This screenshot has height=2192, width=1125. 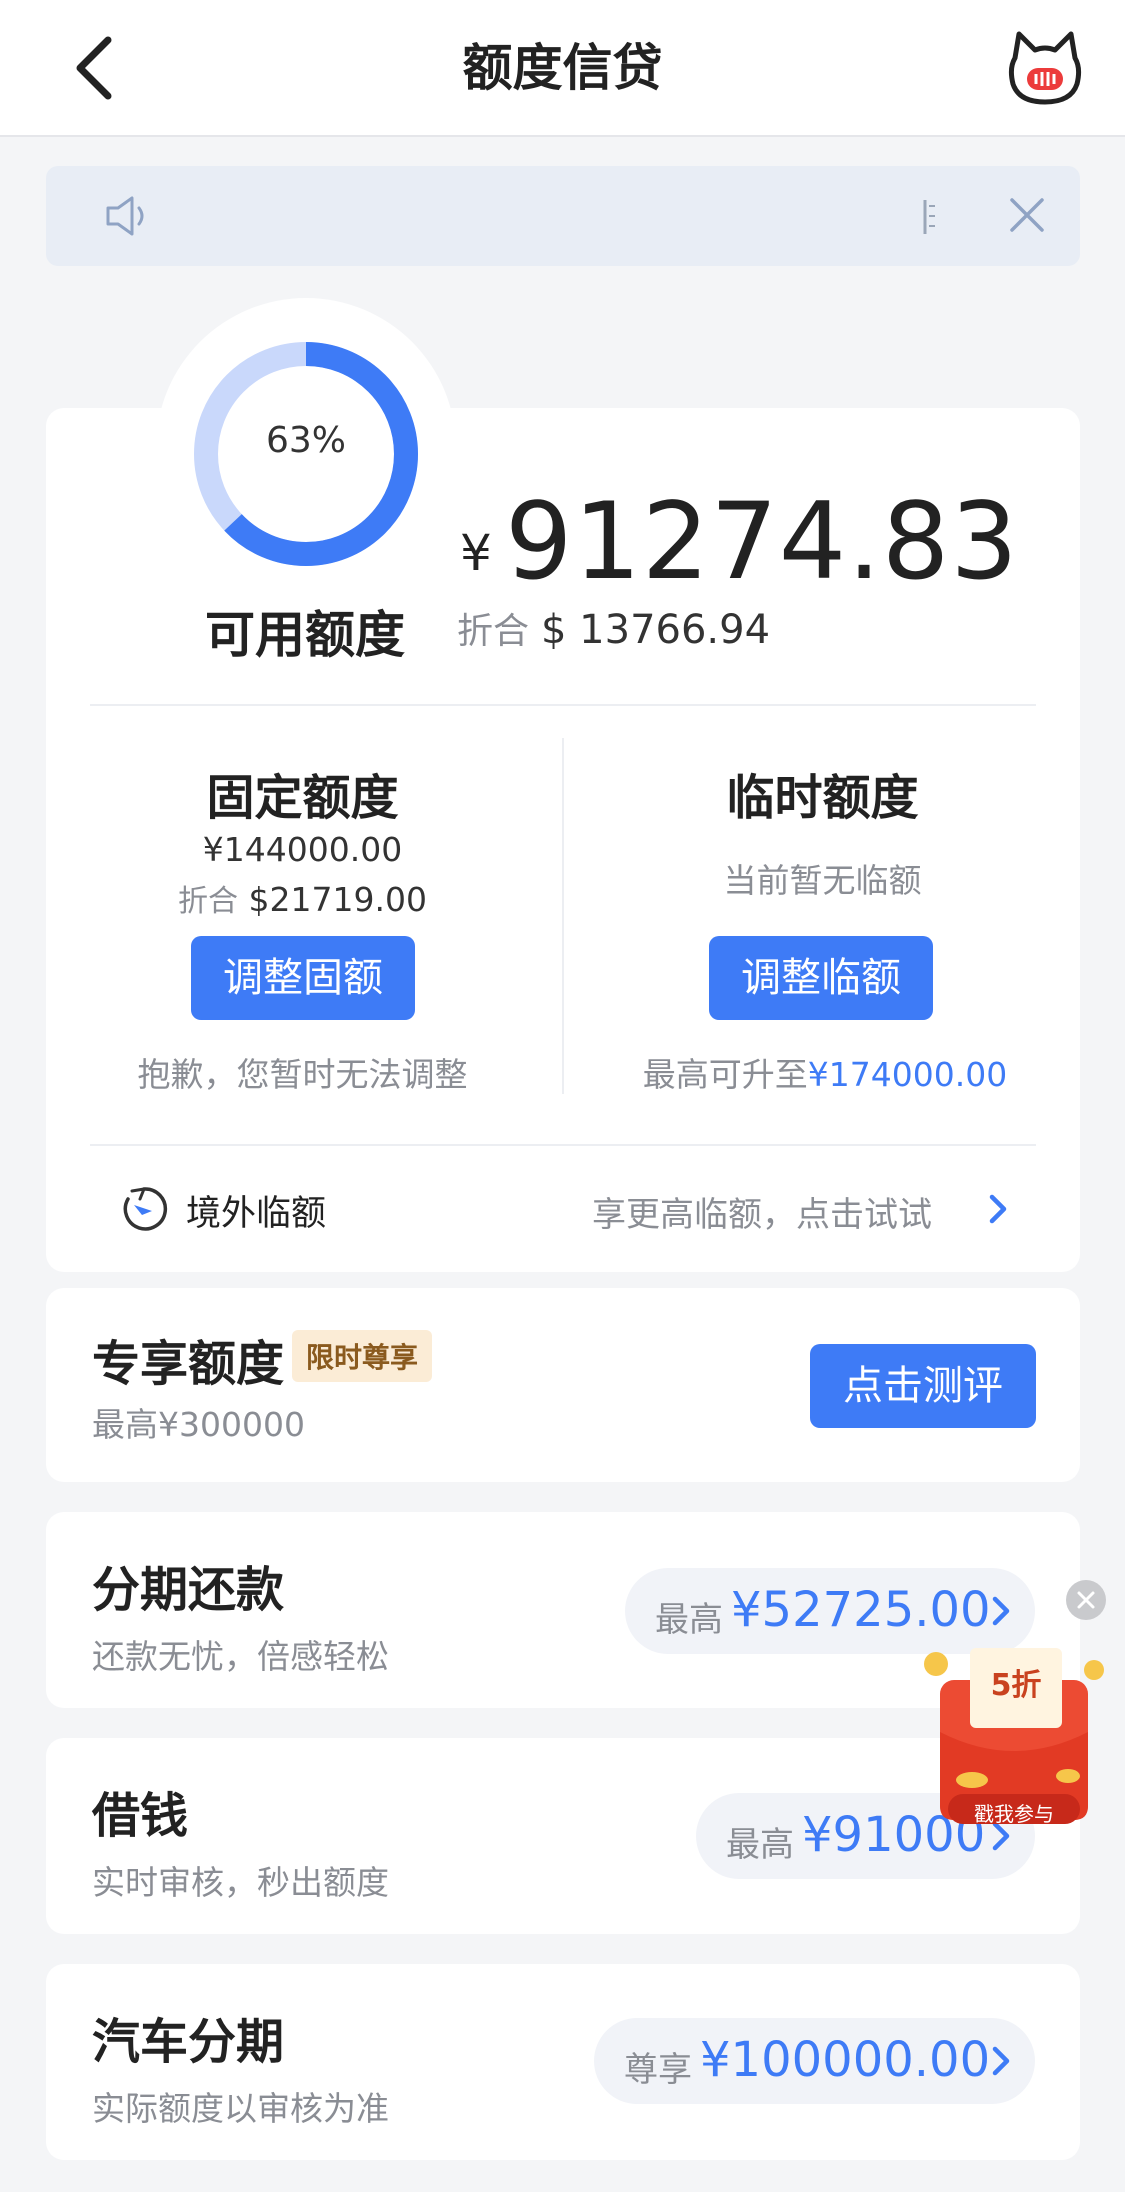 I want to click on promo-cta: 戳我参与, so click(x=1014, y=1814).